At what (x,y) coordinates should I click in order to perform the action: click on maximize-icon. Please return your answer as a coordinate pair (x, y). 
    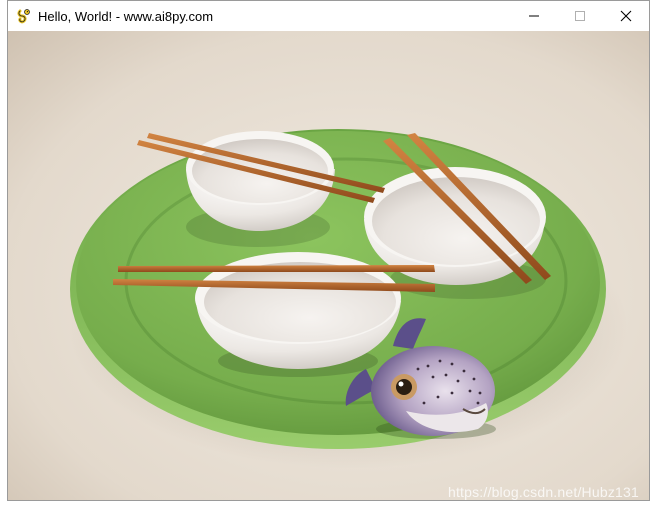
    Looking at the image, I should click on (580, 16).